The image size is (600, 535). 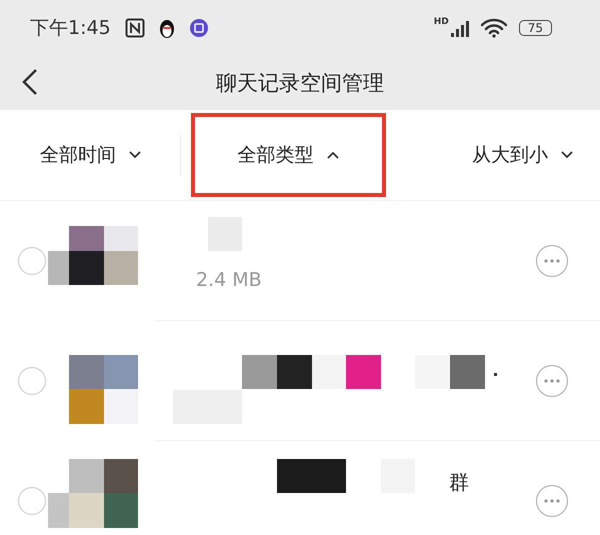 What do you see at coordinates (229, 280) in the screenshot?
I see `item-text: 2.4 MB` at bounding box center [229, 280].